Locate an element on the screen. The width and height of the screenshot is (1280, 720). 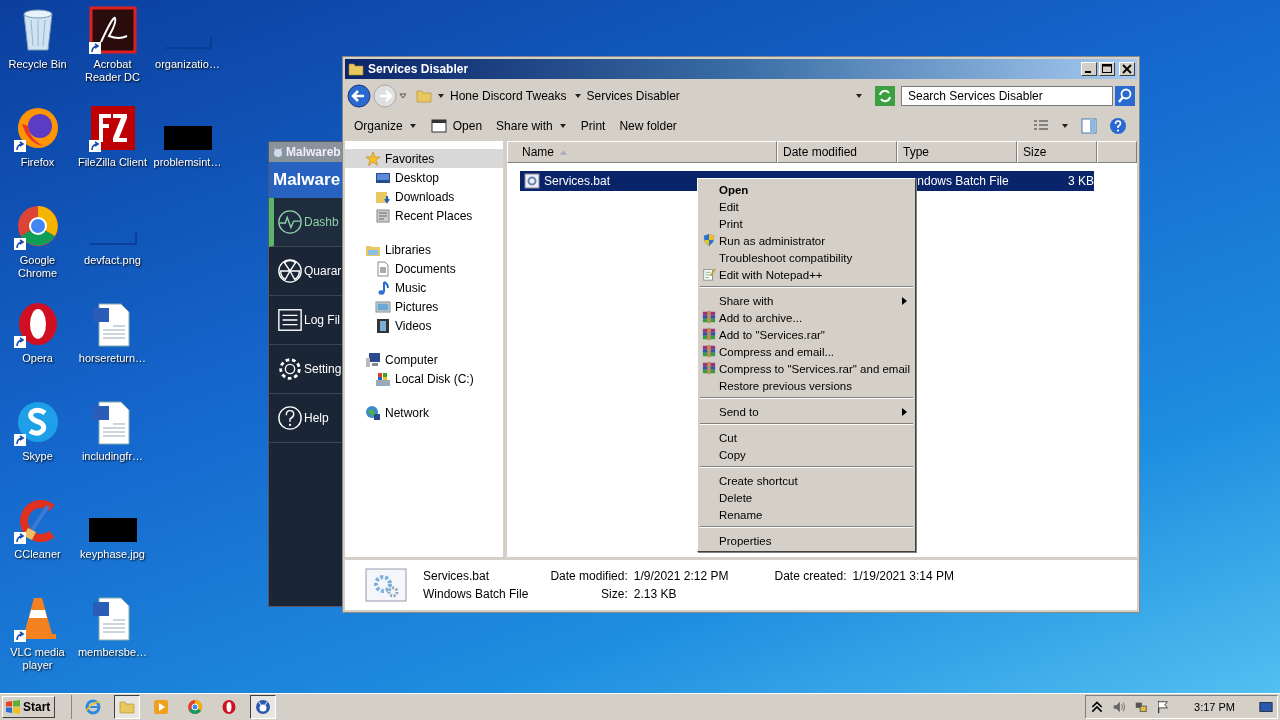
detail-label: Size: is located at coordinates (614, 594).